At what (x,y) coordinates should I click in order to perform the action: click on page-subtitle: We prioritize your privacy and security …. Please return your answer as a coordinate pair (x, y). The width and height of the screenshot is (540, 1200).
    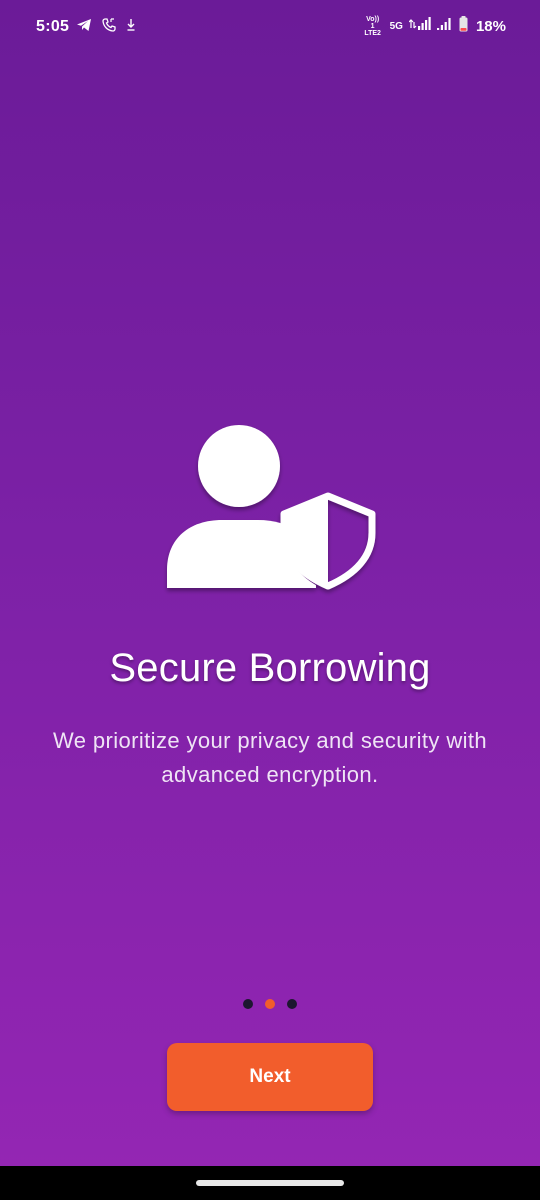
    Looking at the image, I should click on (270, 757).